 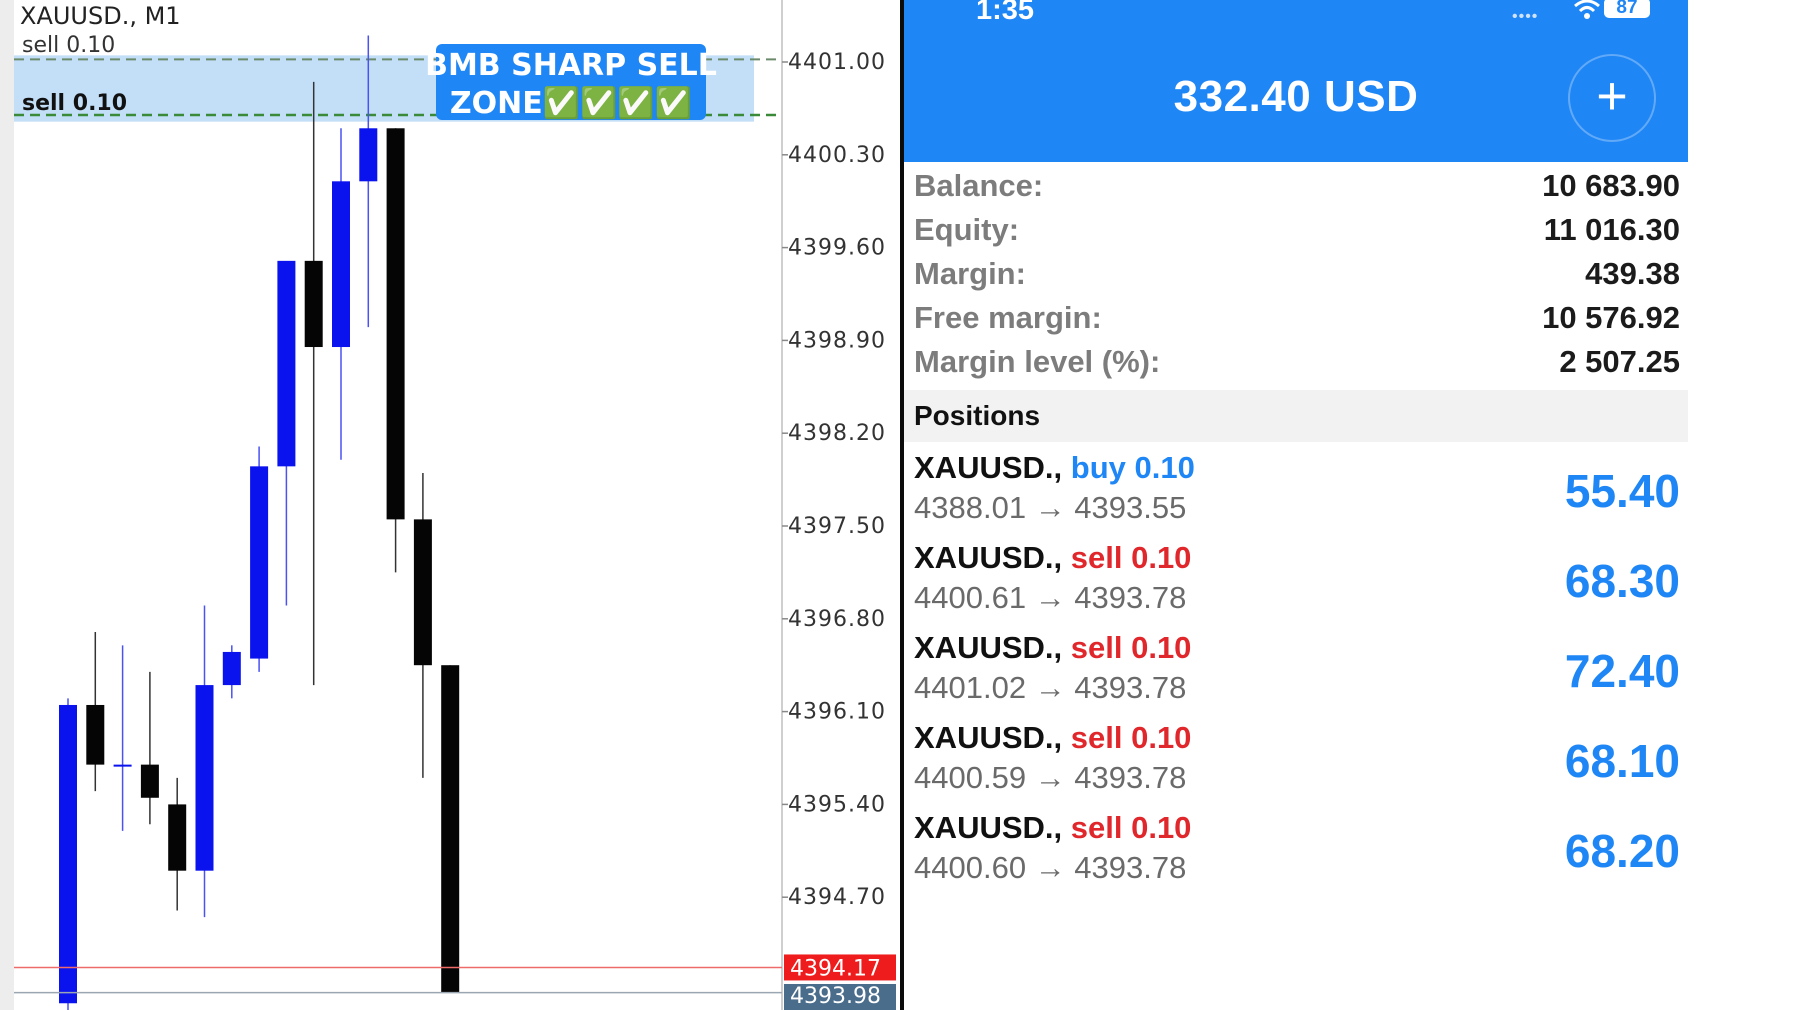 What do you see at coordinates (68, 45) in the screenshot?
I see `order-line-label-1: sell 0.10` at bounding box center [68, 45].